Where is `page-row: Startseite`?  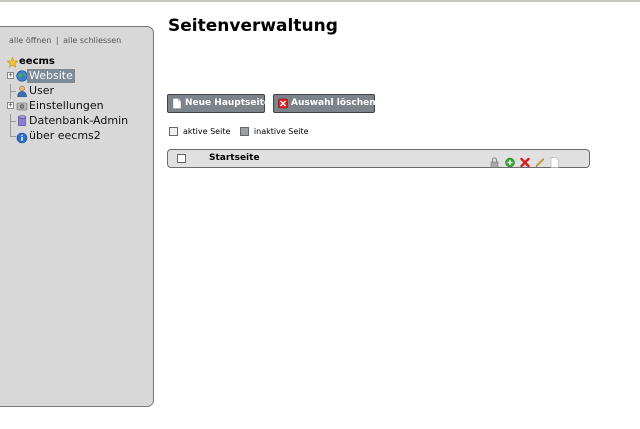
page-row: Startseite is located at coordinates (378, 158).